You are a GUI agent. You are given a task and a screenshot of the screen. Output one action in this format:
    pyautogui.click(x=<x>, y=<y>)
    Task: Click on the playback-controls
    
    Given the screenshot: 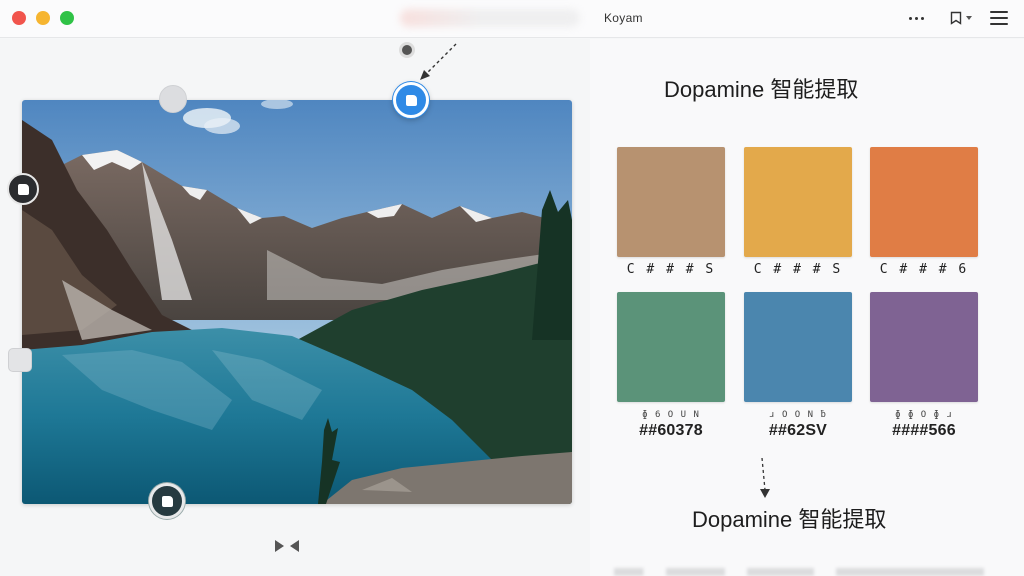 What is the action you would take?
    pyautogui.click(x=287, y=546)
    